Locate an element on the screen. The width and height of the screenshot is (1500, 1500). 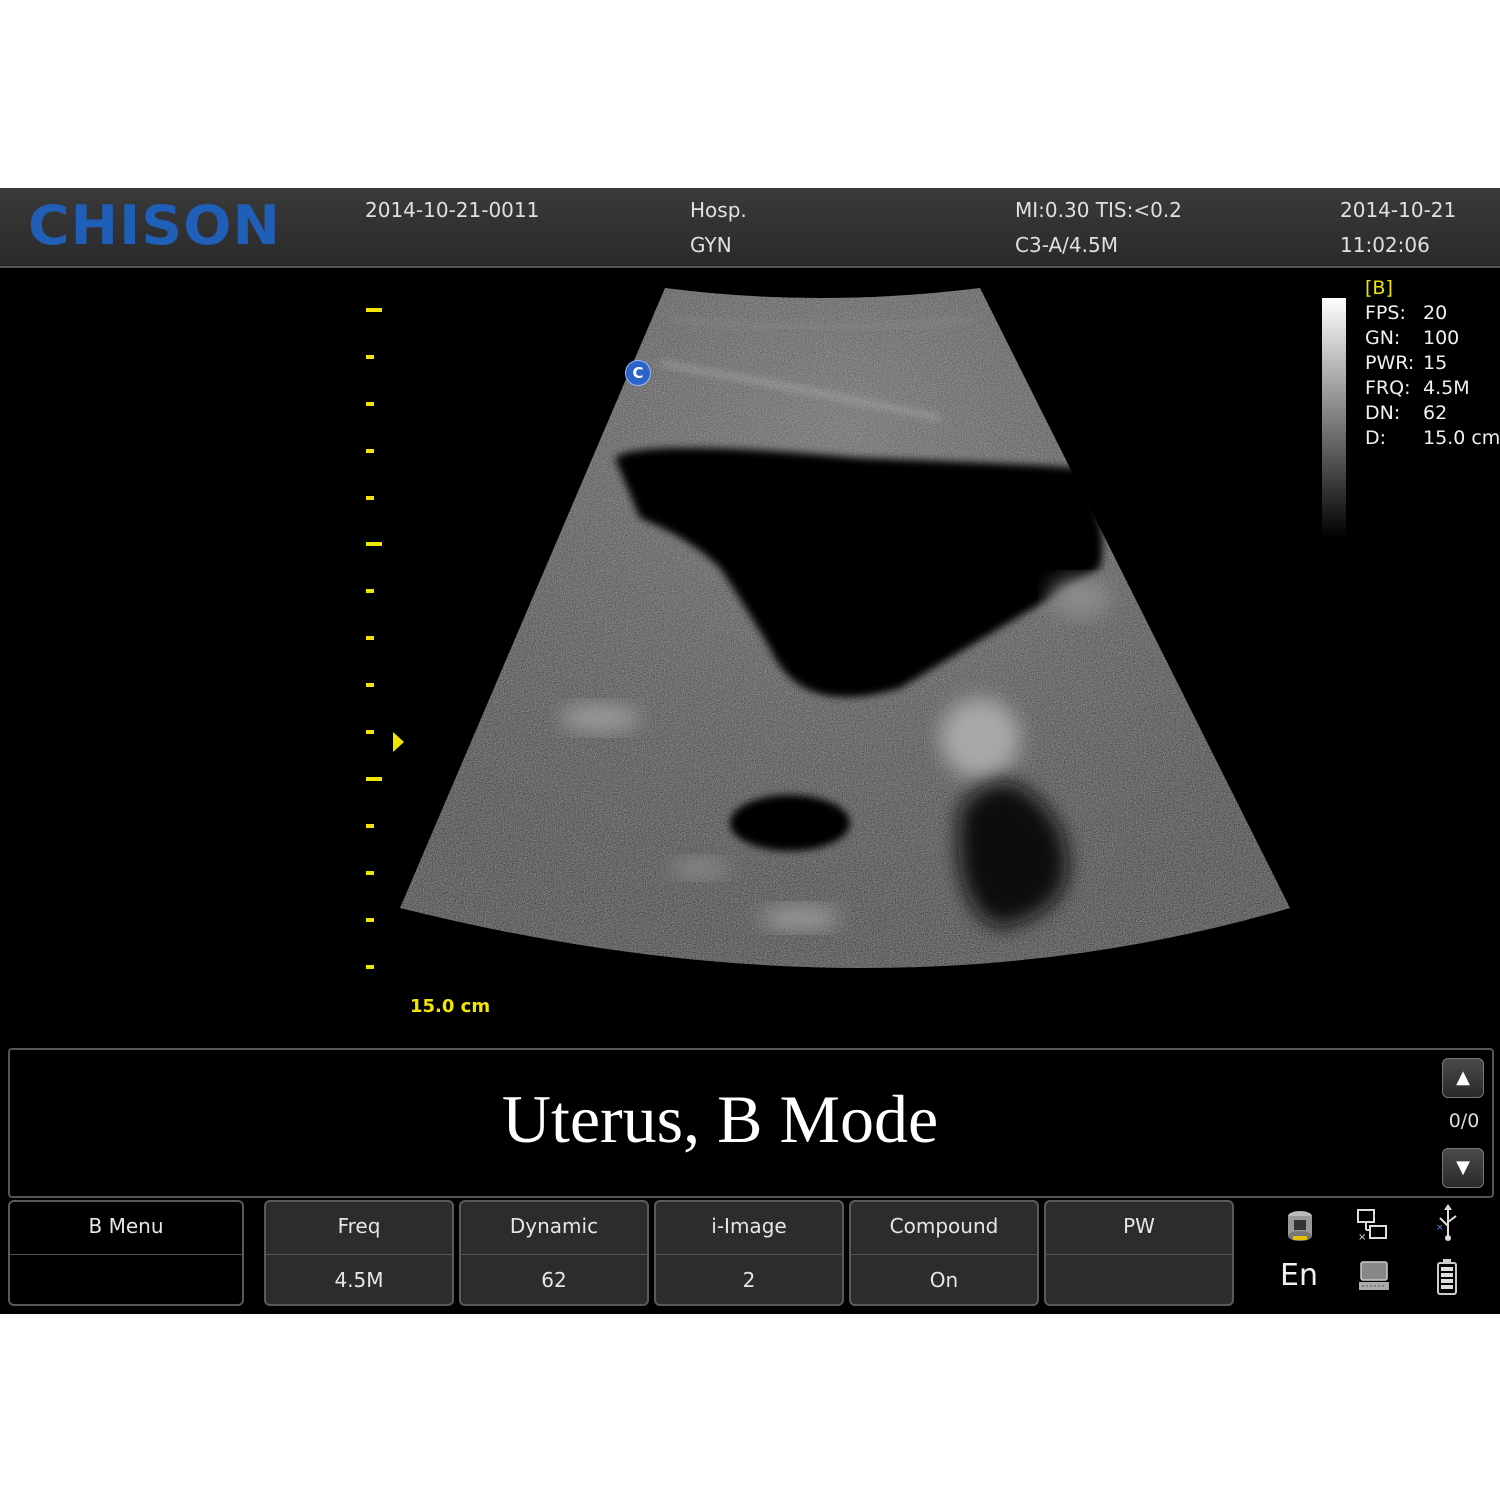
hospital-name: Hosp. is located at coordinates (718, 210).